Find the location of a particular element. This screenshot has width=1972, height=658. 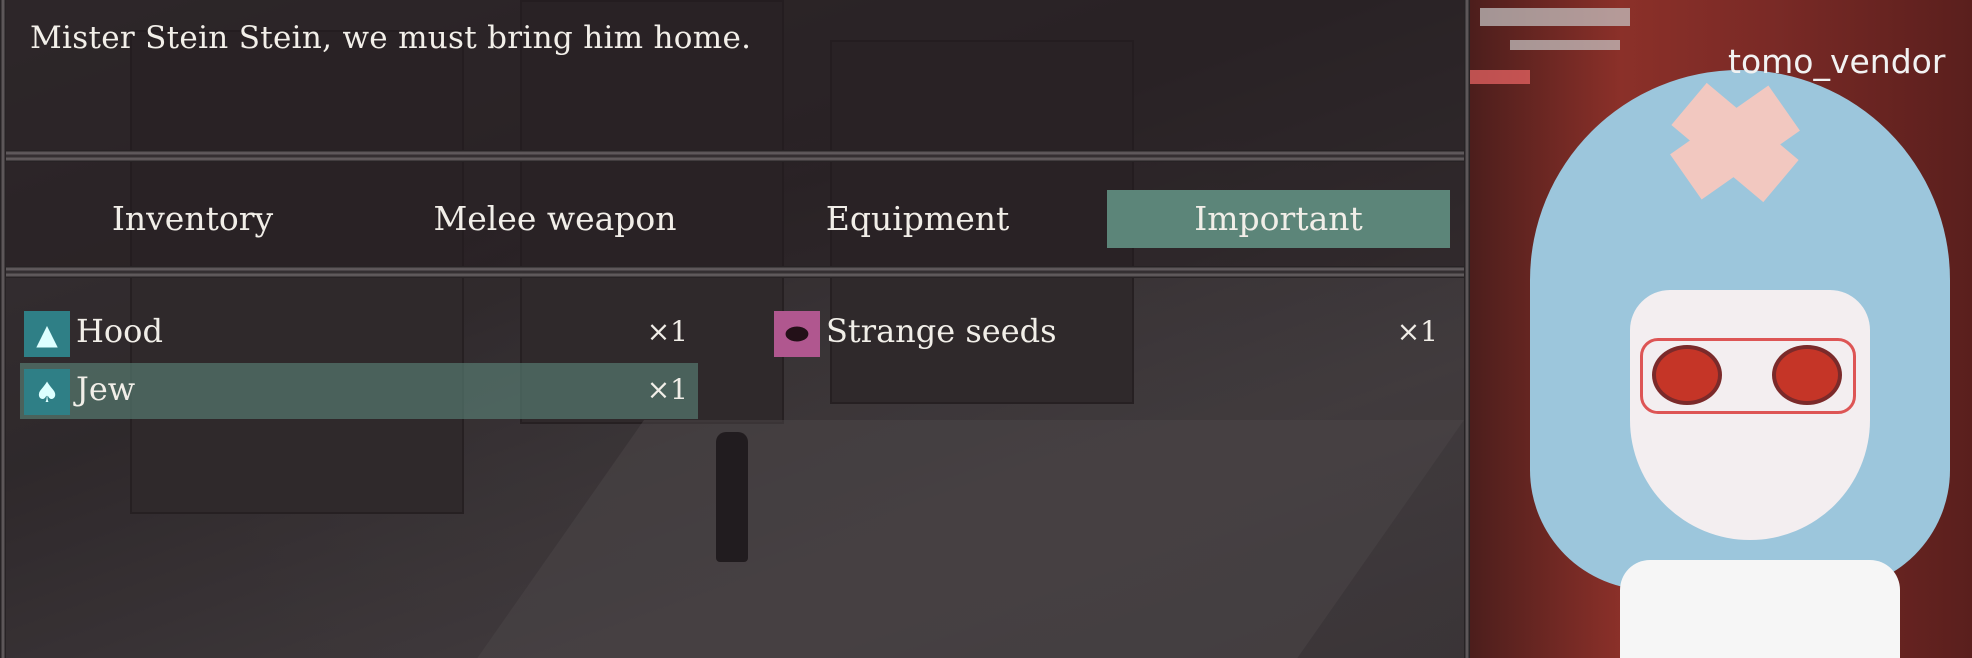

figure-icon: ♠ is located at coordinates (47, 392).